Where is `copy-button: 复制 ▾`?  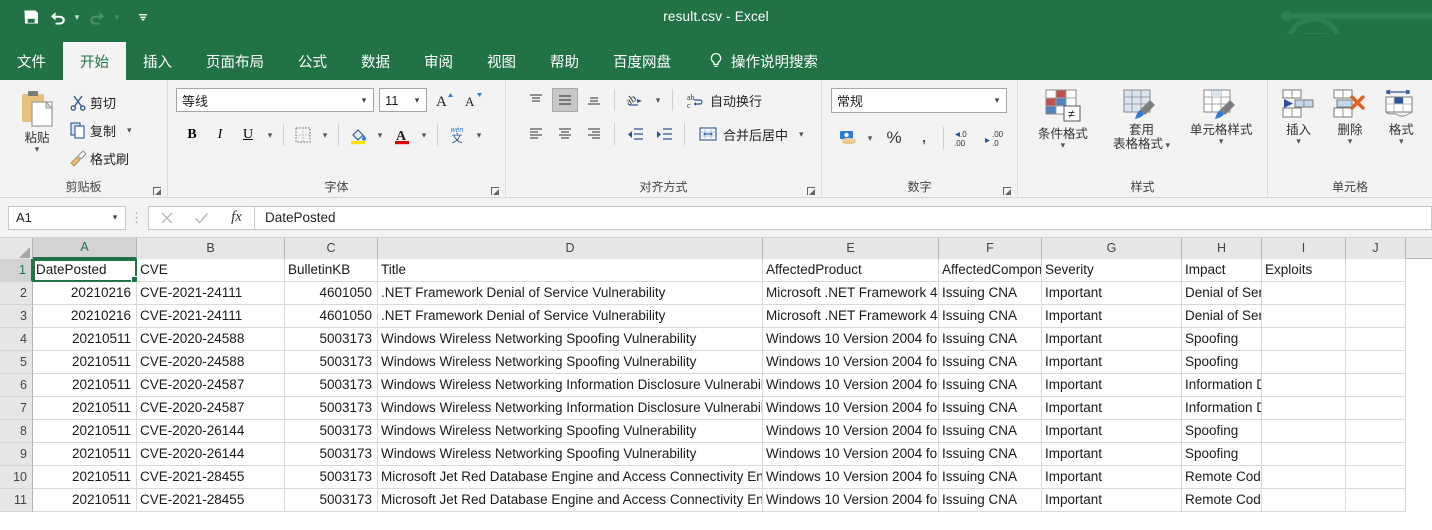 copy-button: 复制 ▾ is located at coordinates (100, 130).